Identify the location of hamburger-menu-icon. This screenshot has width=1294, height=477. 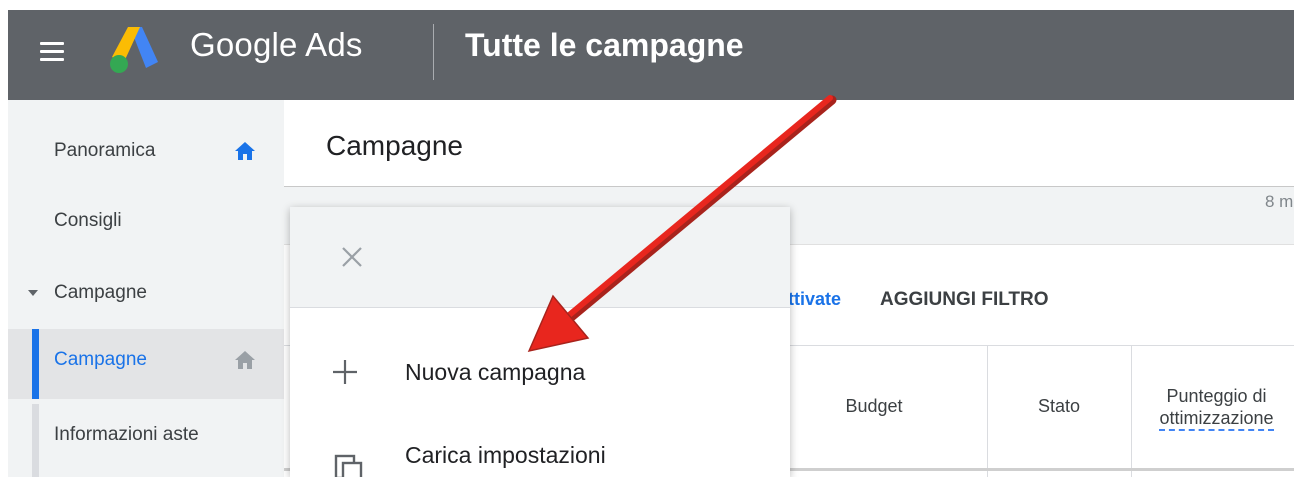
(52, 52).